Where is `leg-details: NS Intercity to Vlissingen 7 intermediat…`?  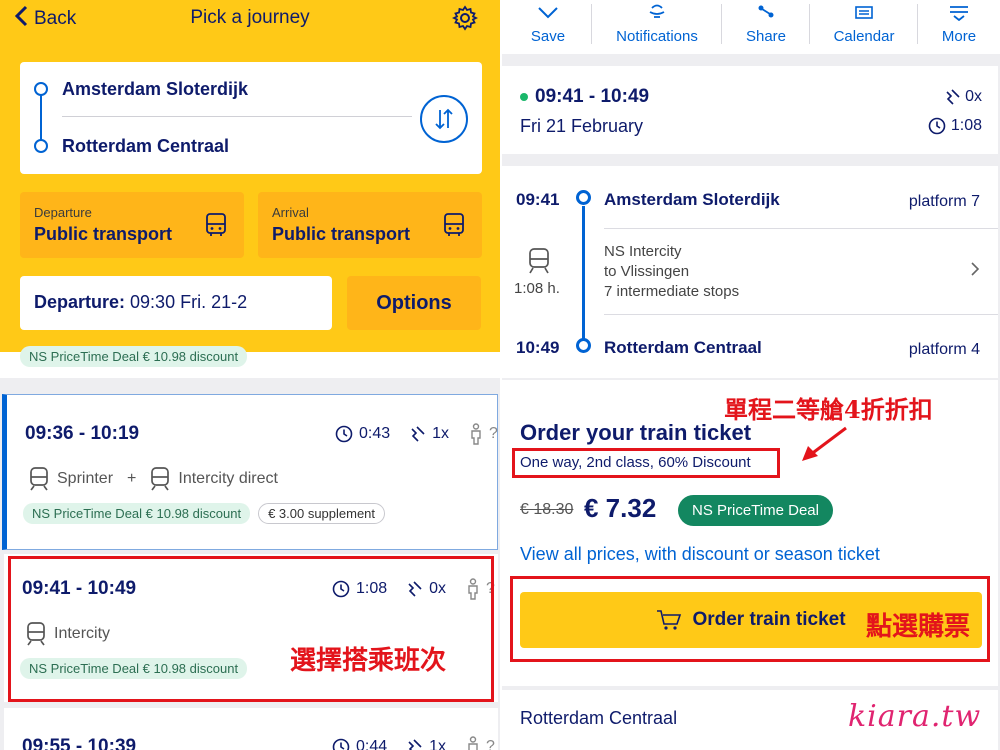 leg-details: NS Intercity to Vlissingen 7 intermediat… is located at coordinates (671, 272).